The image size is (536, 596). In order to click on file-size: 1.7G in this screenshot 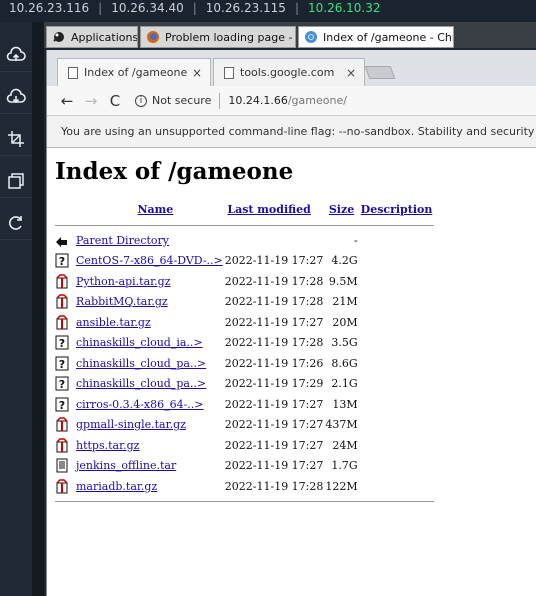, I will do `click(344, 466)`.